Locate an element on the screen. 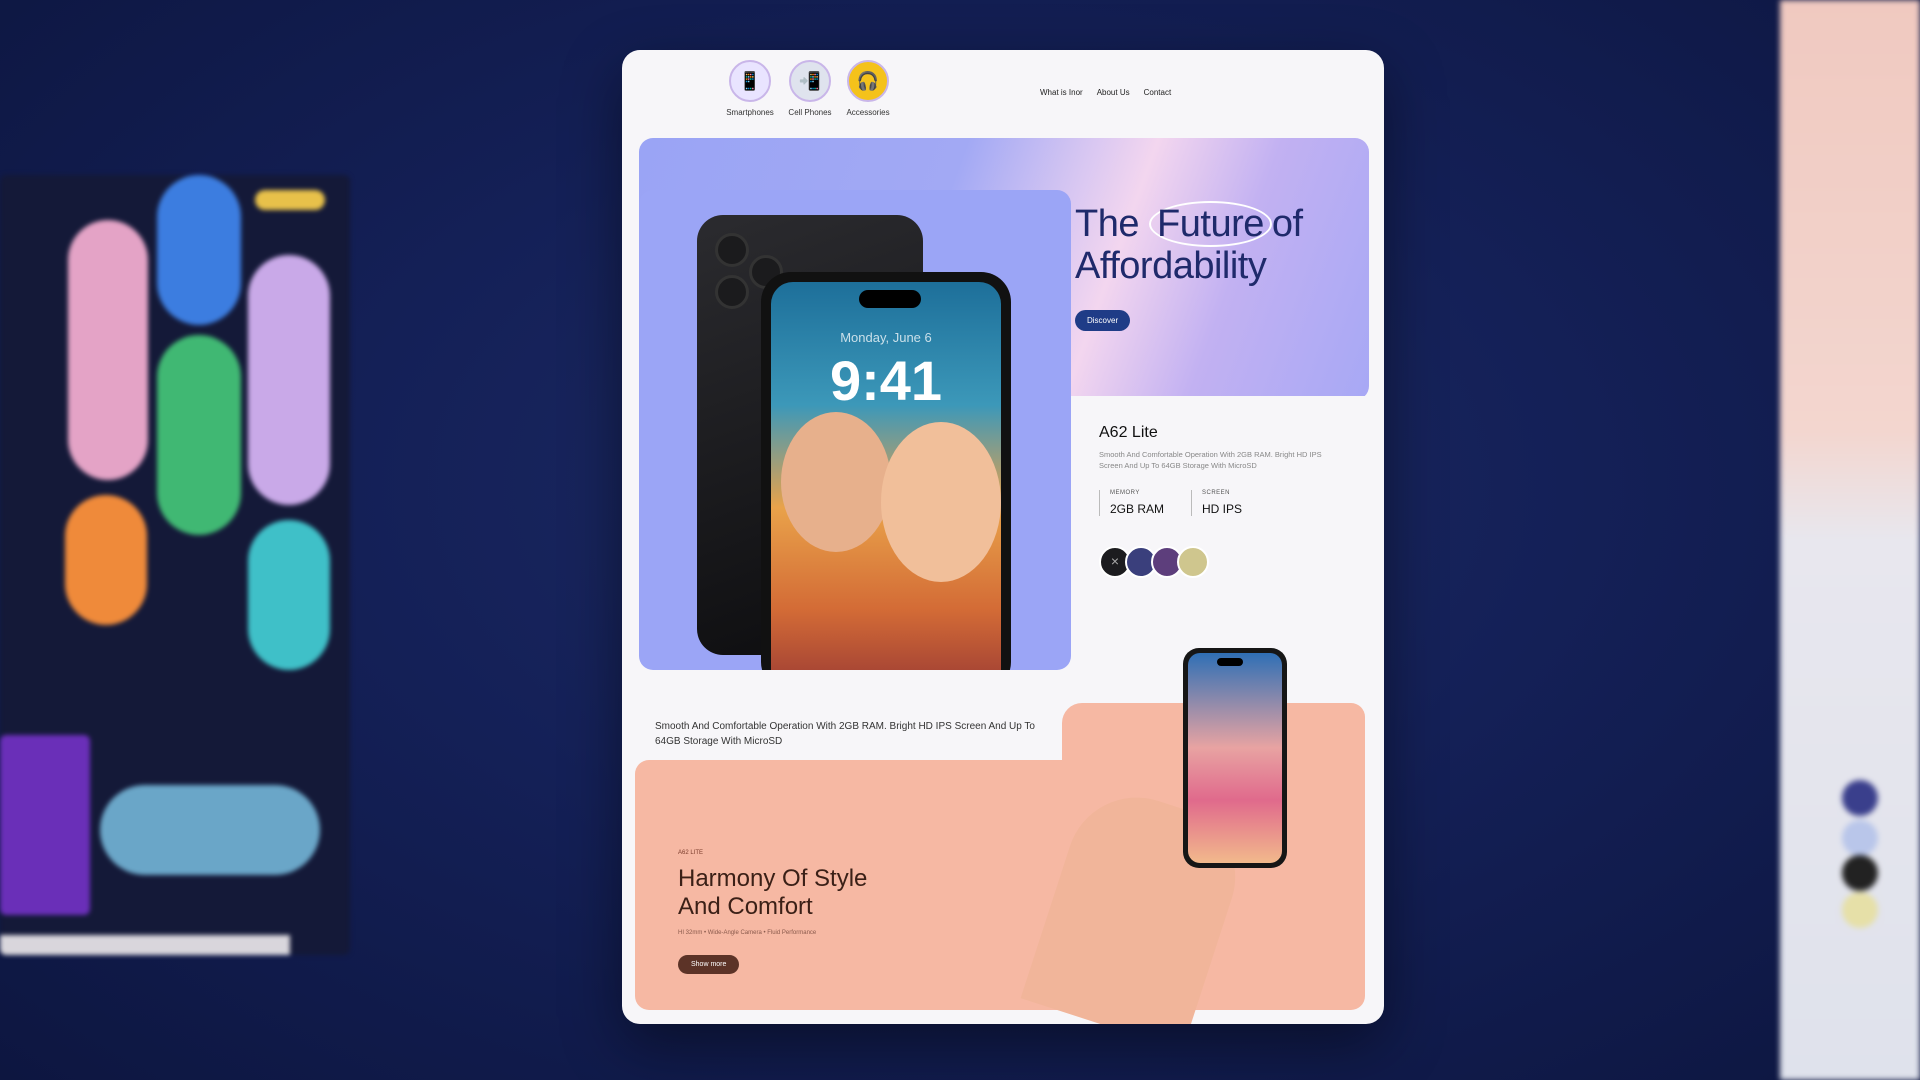 Image resolution: width=1920 pixels, height=1080 pixels. hero-title-word: The is located at coordinates (1107, 224).